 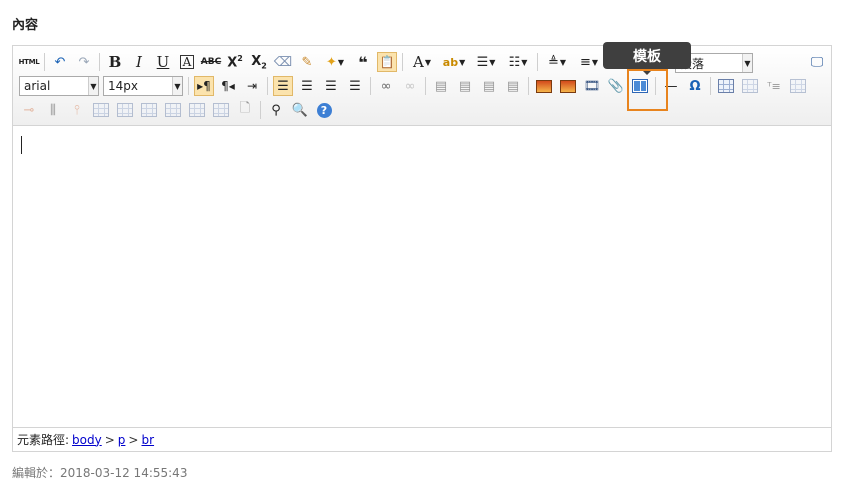 What do you see at coordinates (59, 86) in the screenshot?
I see `font-family-select: arial ▼` at bounding box center [59, 86].